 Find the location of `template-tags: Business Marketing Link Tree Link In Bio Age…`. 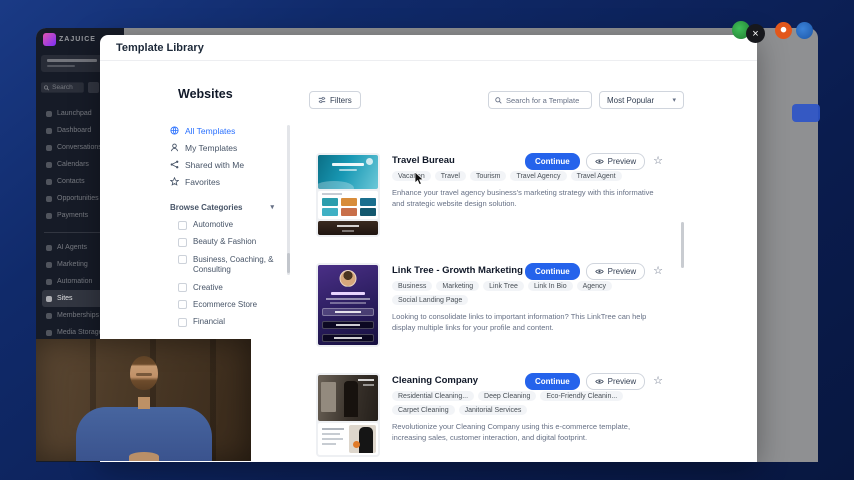

template-tags: Business Marketing Link Tree Link In Bio Age… is located at coordinates (528, 293).